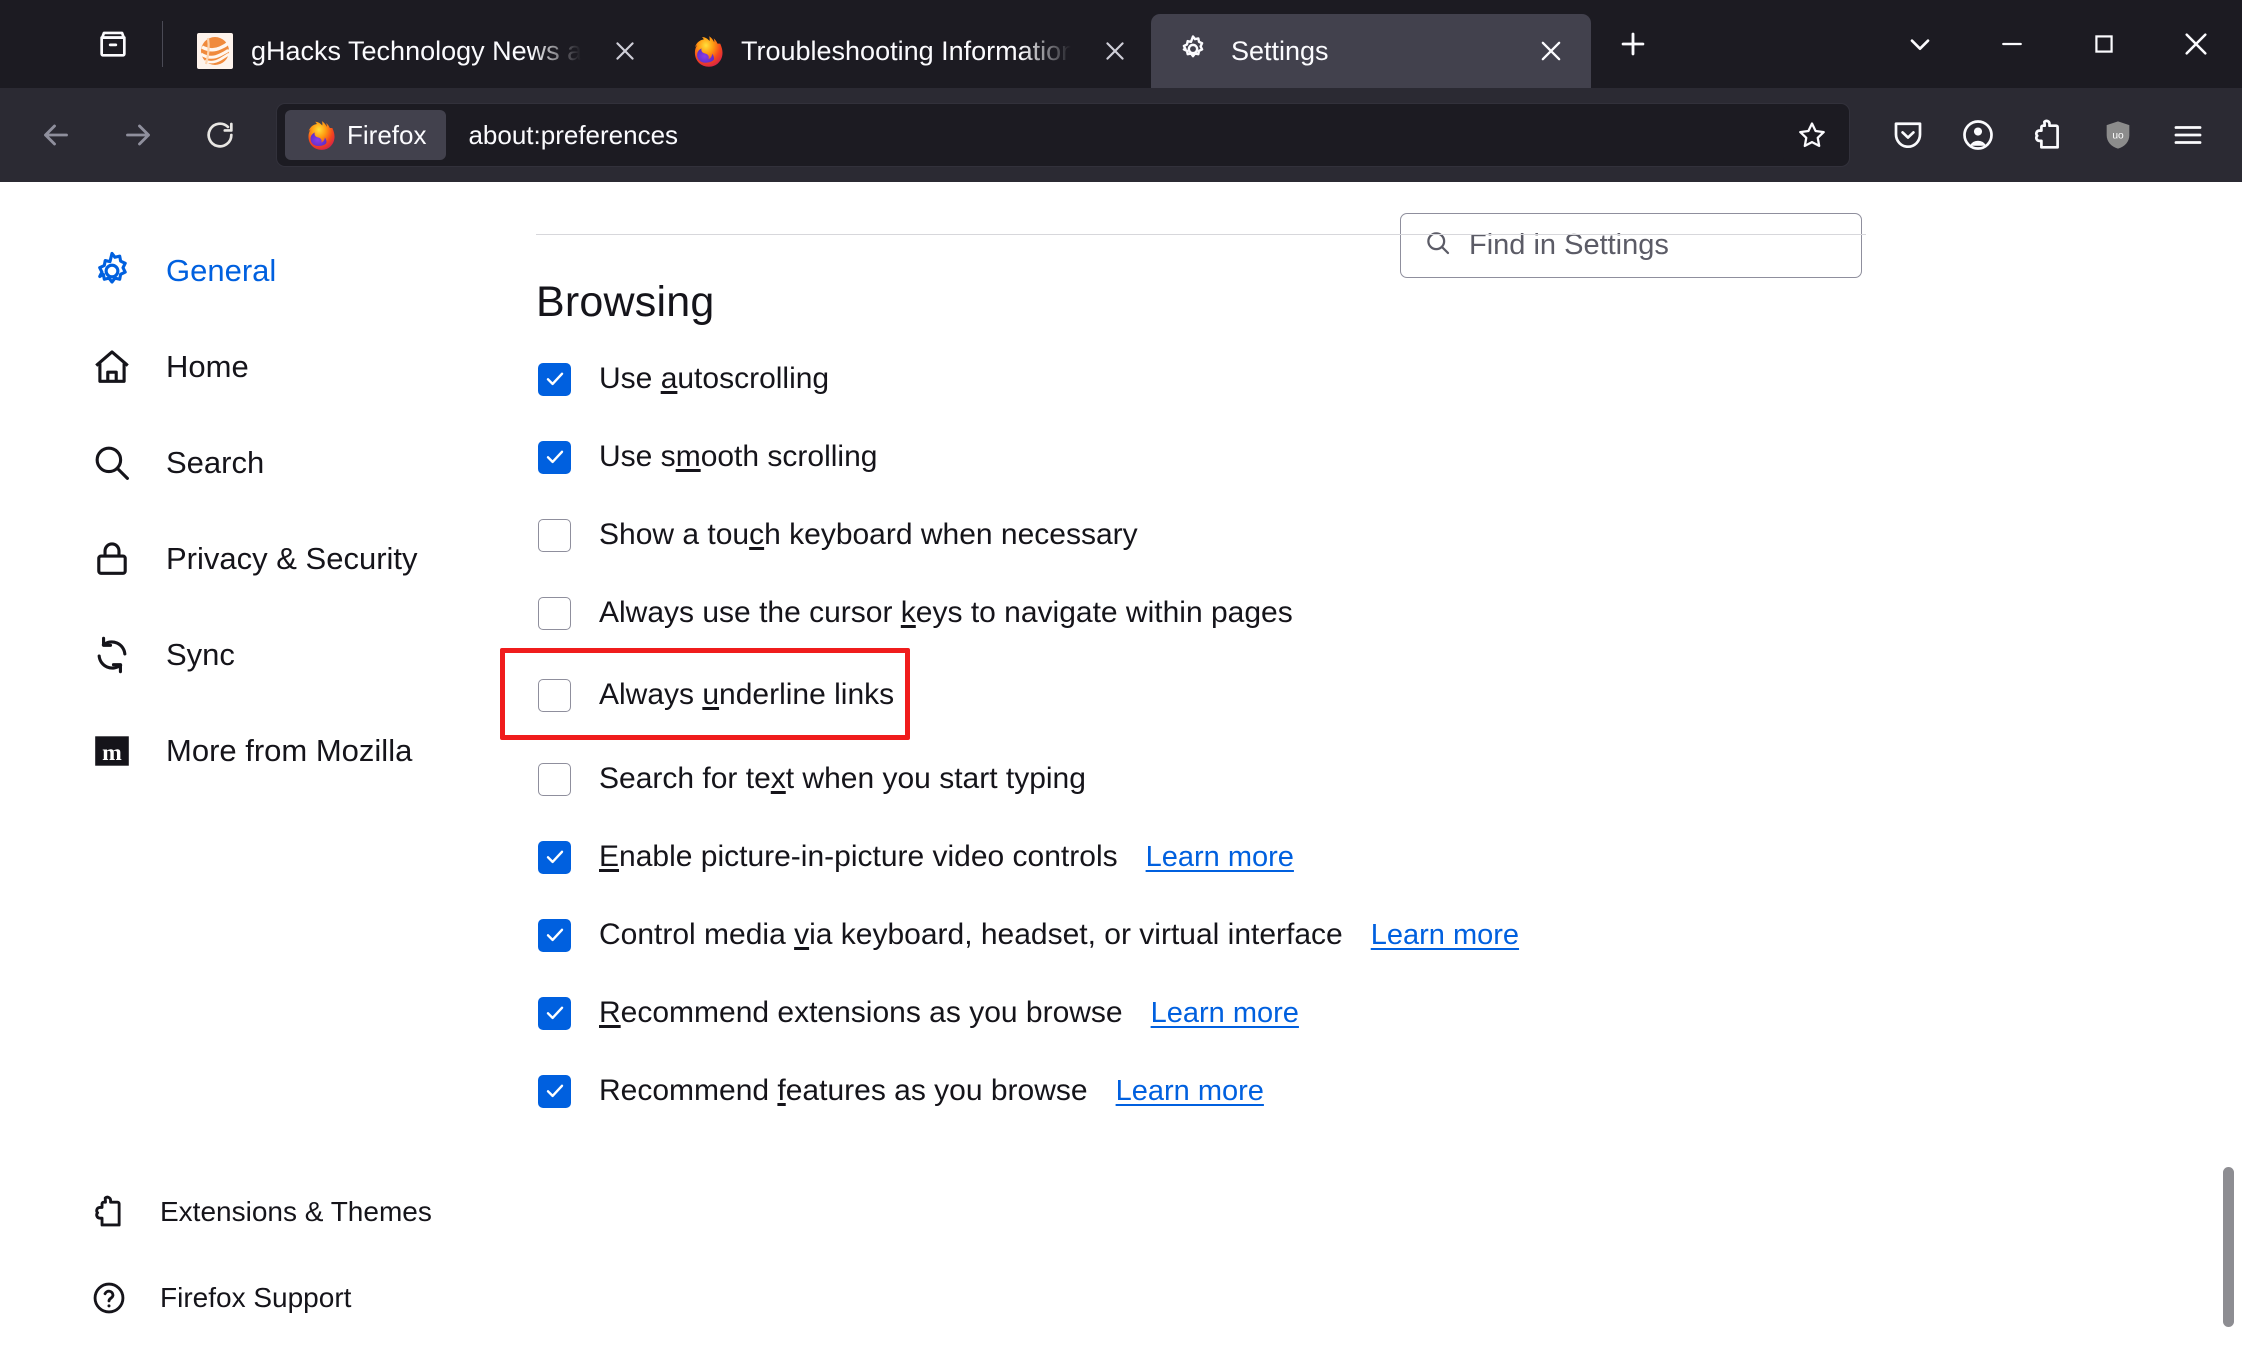 The image size is (2242, 1354). What do you see at coordinates (625, 302) in the screenshot?
I see `section-title: Browsing` at bounding box center [625, 302].